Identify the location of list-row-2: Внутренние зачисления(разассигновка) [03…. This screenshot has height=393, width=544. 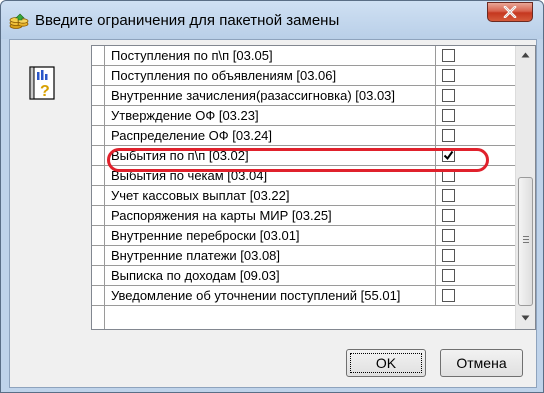
(303, 96).